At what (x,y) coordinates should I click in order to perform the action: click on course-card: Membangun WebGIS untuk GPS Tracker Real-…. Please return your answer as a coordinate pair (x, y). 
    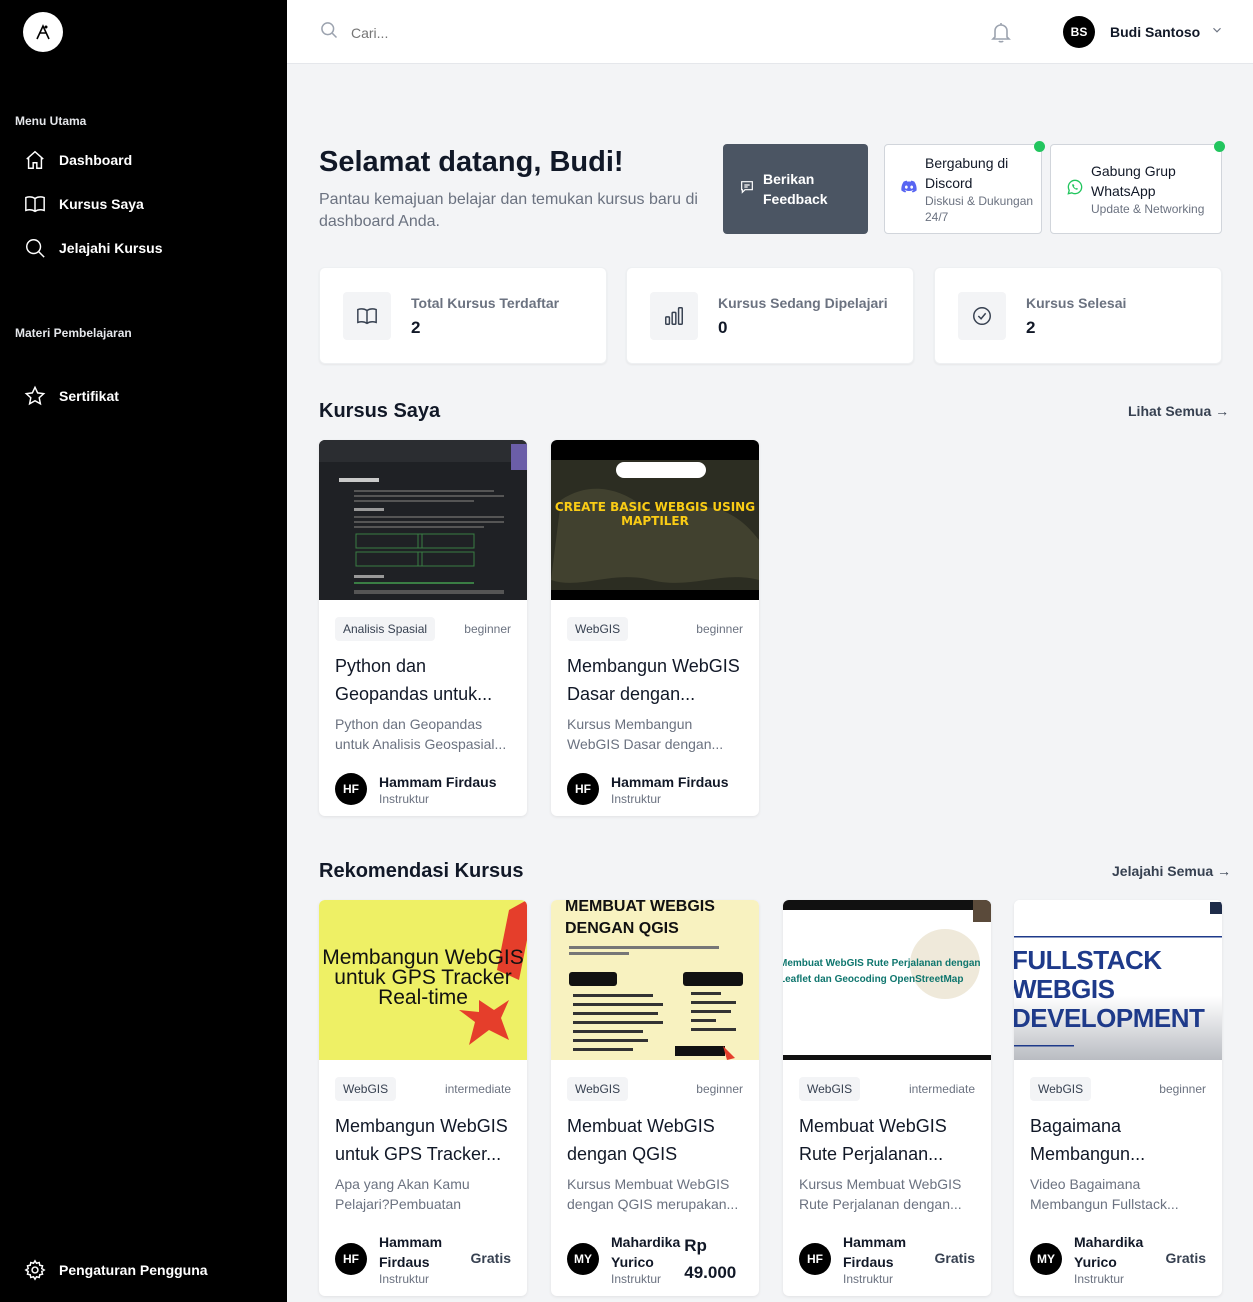
    Looking at the image, I should click on (423, 1098).